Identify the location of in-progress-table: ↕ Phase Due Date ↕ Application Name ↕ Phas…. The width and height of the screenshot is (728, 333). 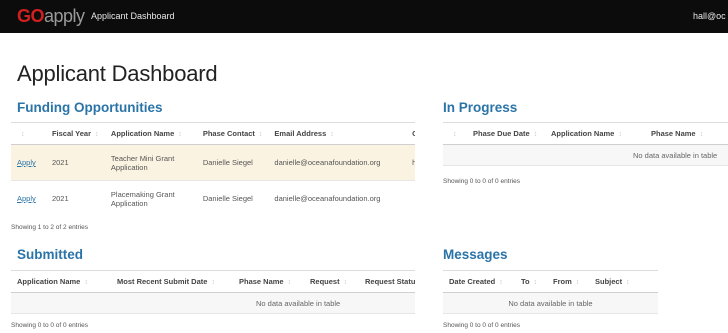
(585, 145).